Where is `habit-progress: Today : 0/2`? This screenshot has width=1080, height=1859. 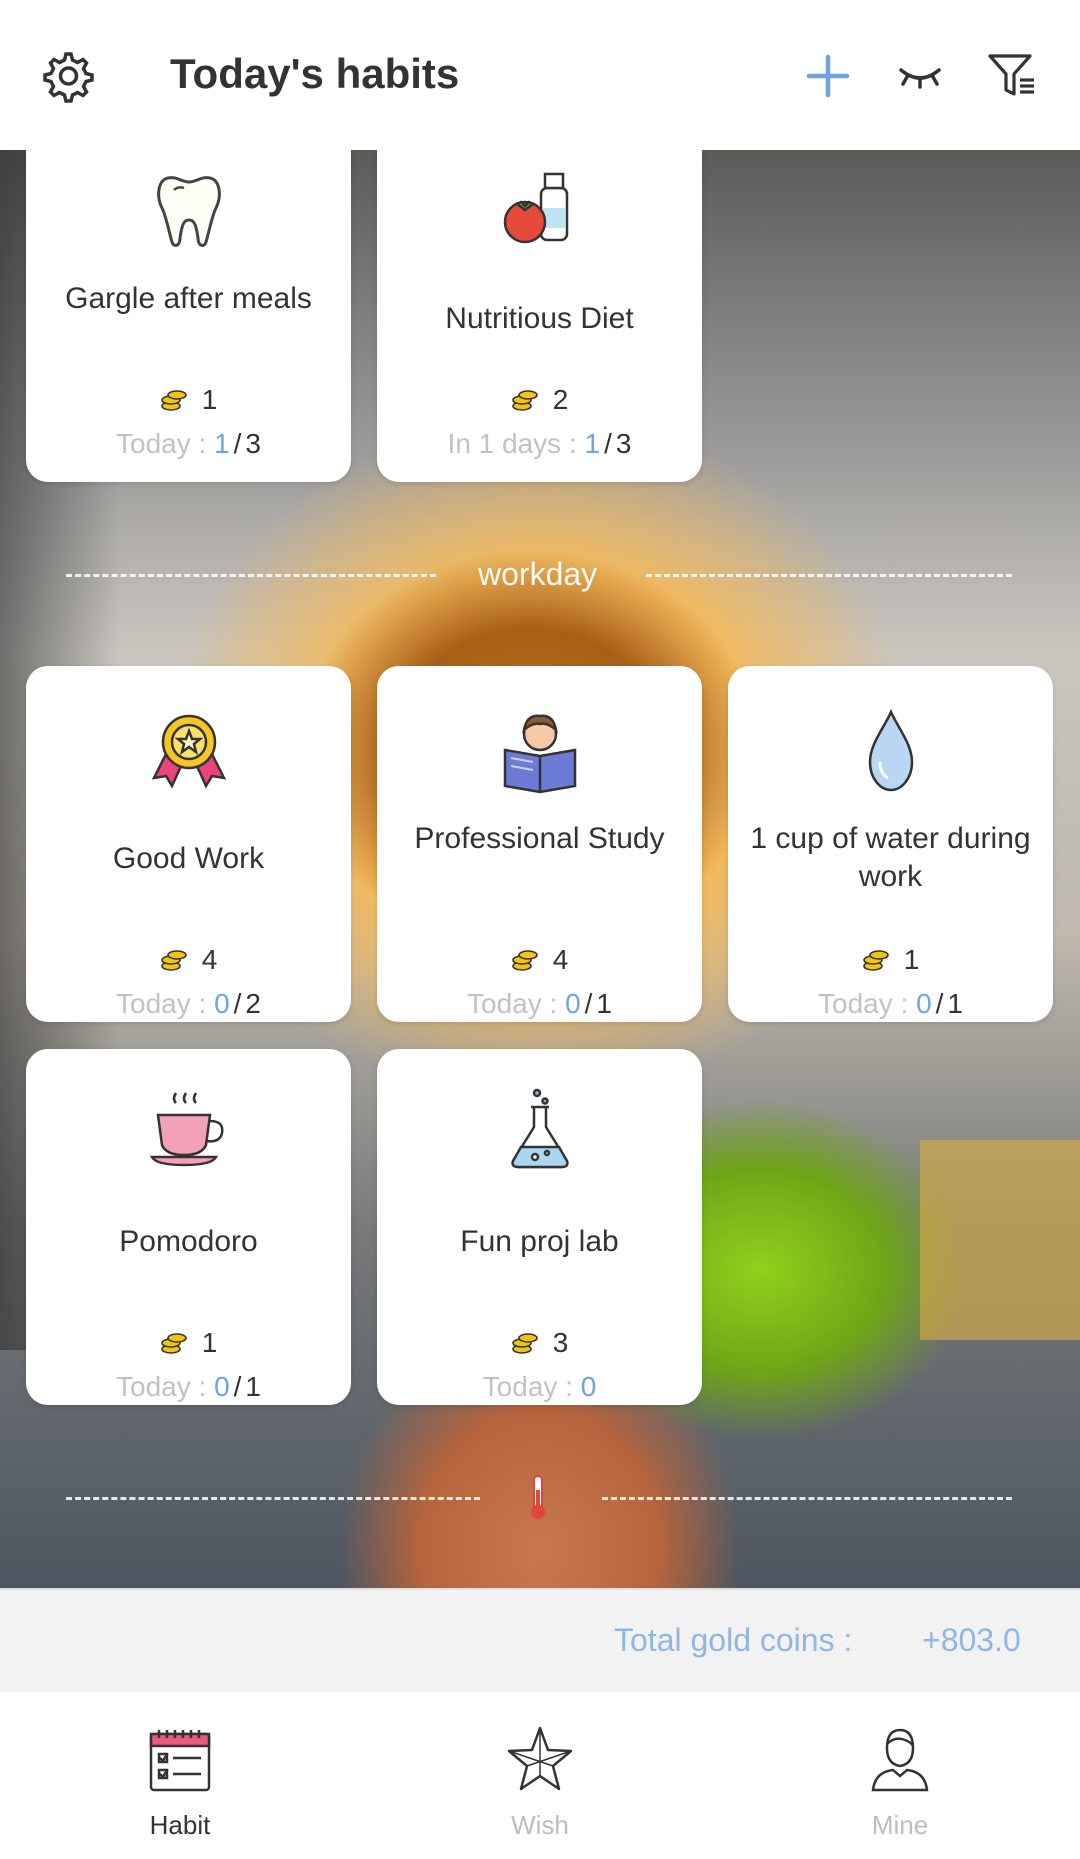
habit-progress: Today : 0/2 is located at coordinates (188, 1004).